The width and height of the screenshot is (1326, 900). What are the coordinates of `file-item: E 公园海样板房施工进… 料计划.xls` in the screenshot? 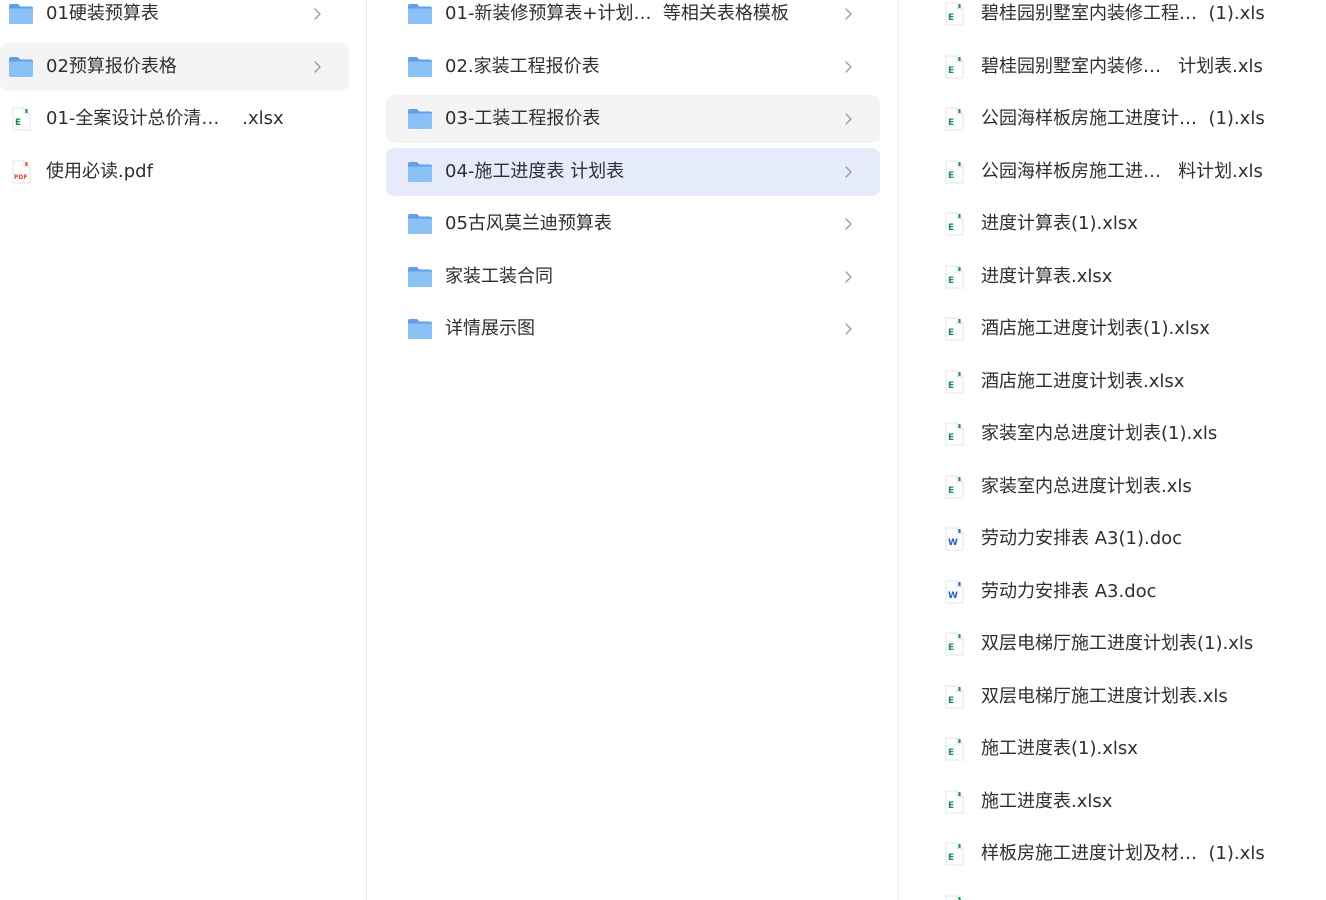 It's located at (1127, 172).